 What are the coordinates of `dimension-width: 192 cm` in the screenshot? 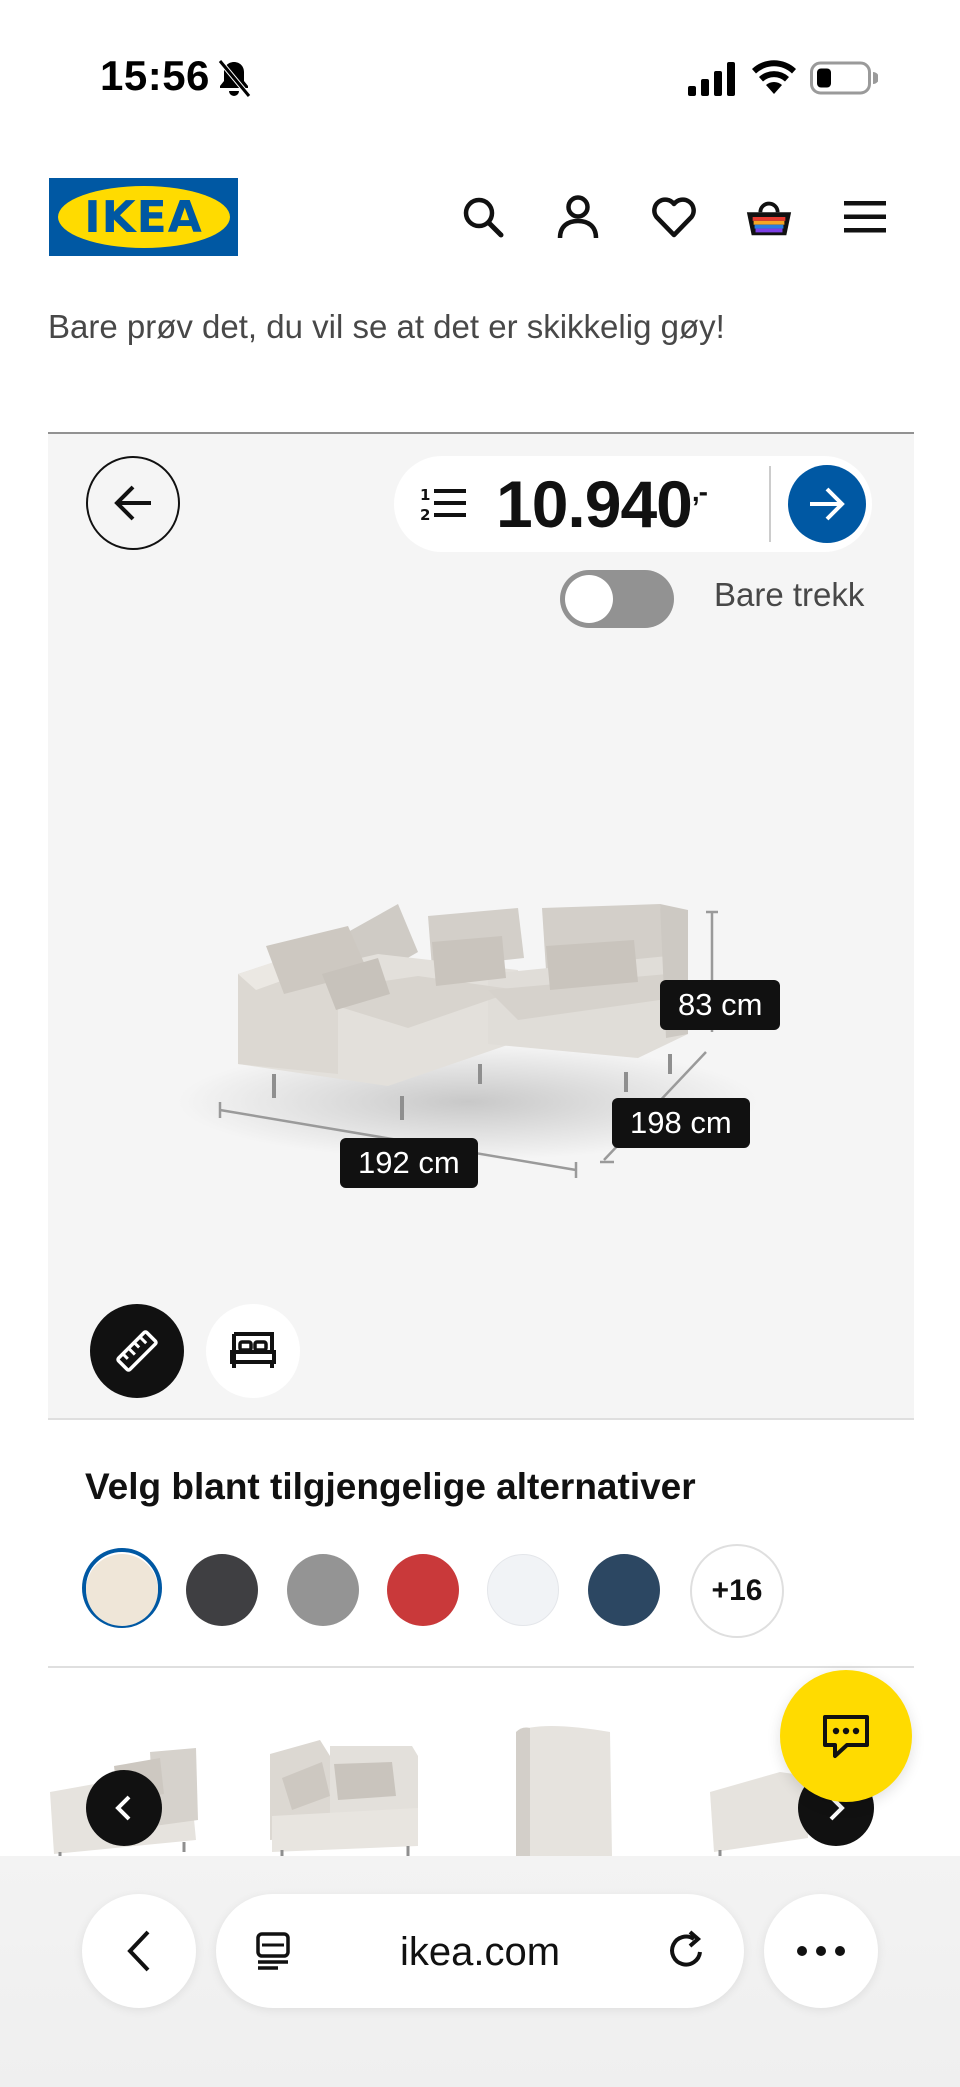 It's located at (409, 1163).